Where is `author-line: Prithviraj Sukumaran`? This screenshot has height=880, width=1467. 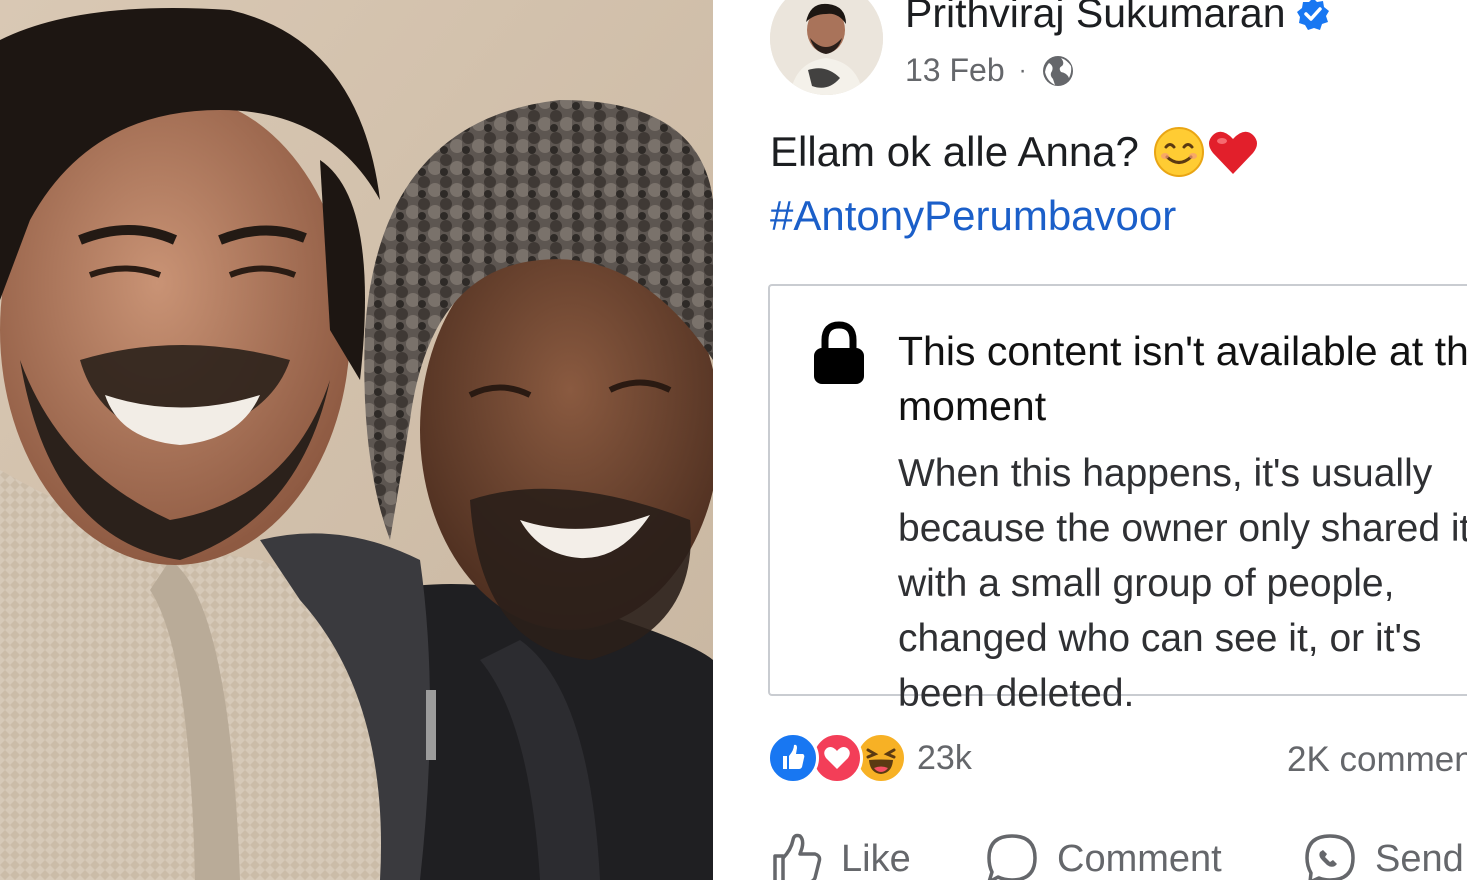 author-line: Prithviraj Sukumaran is located at coordinates (1117, 18).